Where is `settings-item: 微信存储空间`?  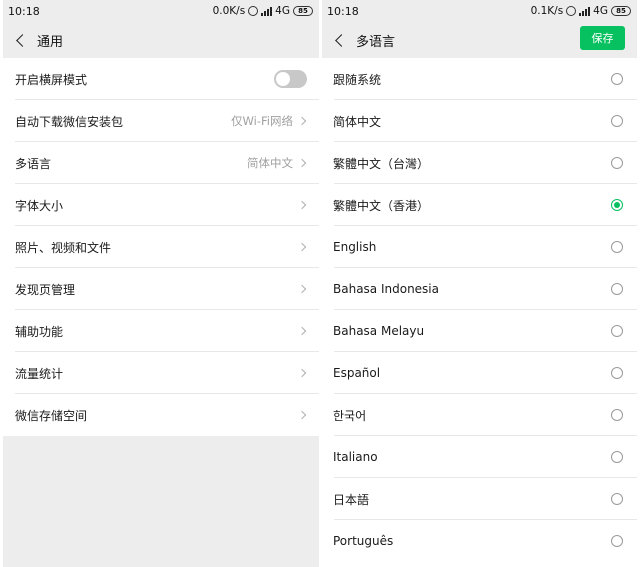
settings-item: 微信存储空间 is located at coordinates (161, 415).